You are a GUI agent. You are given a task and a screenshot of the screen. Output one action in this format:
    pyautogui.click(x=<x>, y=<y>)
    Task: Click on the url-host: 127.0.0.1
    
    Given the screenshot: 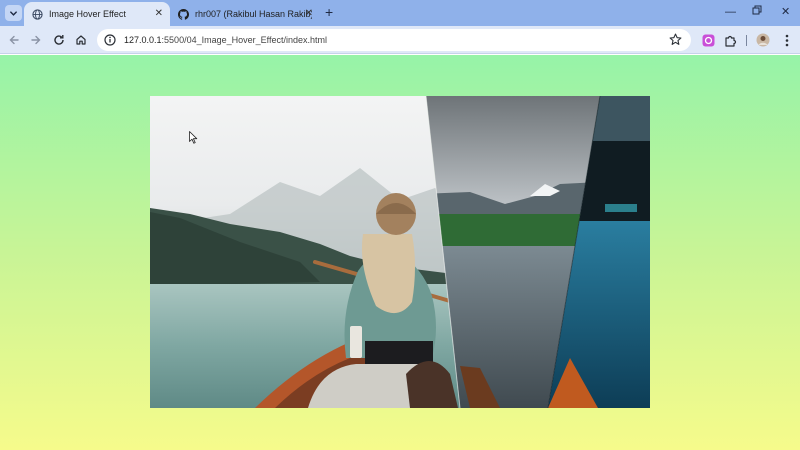 What is the action you would take?
    pyautogui.click(x=143, y=40)
    